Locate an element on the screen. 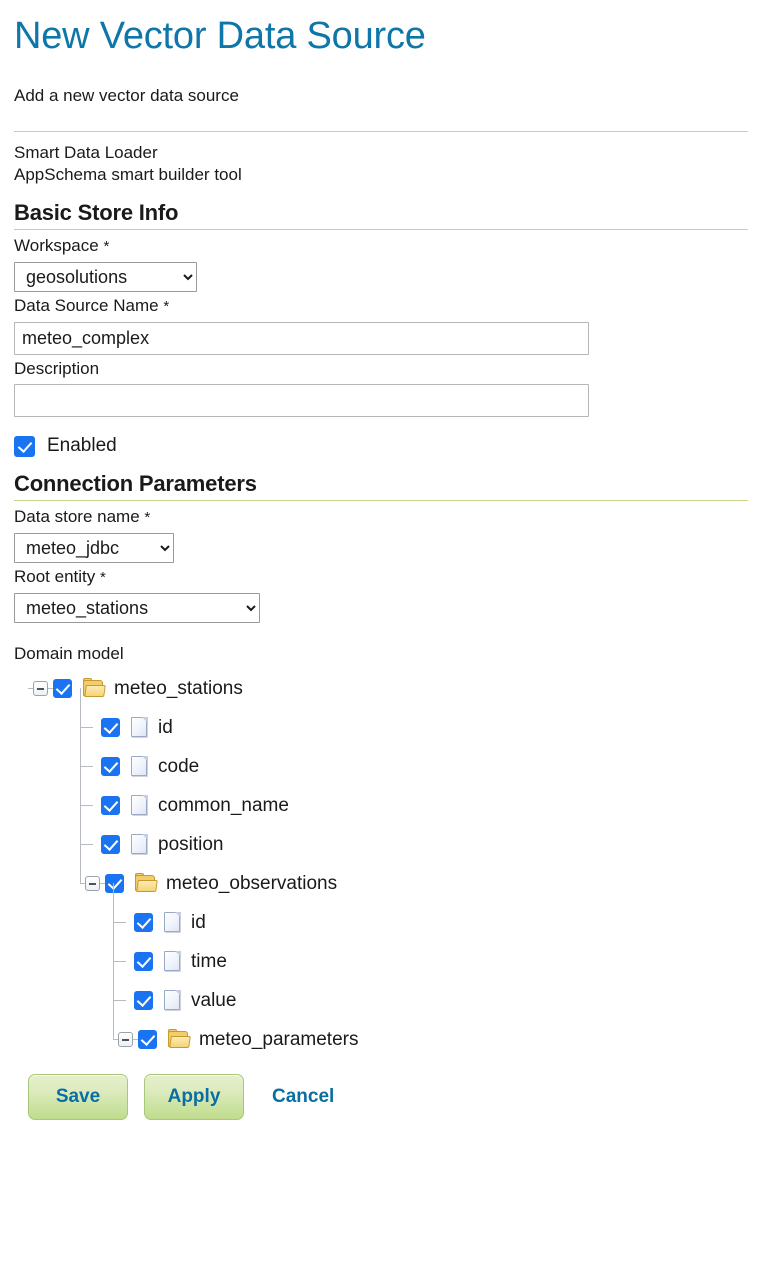  field-workspace: Workspace * geosolutions is located at coordinates (381, 263).